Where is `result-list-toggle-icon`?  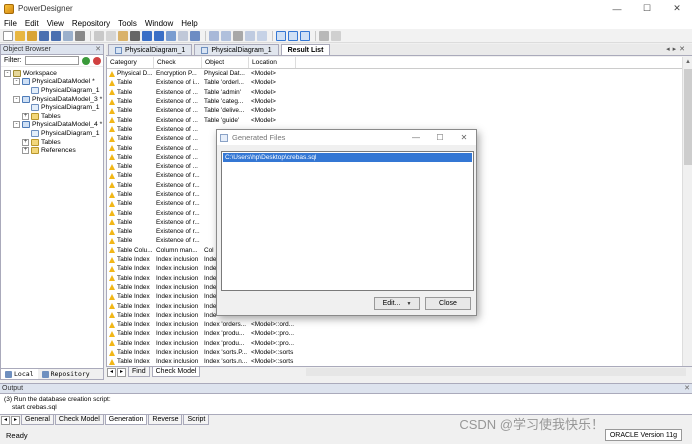 result-list-toggle-icon is located at coordinates (305, 35).